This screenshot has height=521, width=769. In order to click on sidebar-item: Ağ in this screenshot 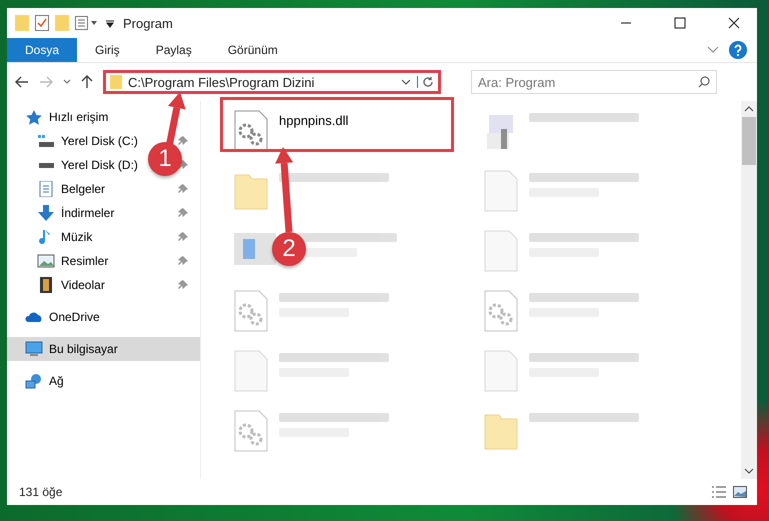, I will do `click(103, 381)`.